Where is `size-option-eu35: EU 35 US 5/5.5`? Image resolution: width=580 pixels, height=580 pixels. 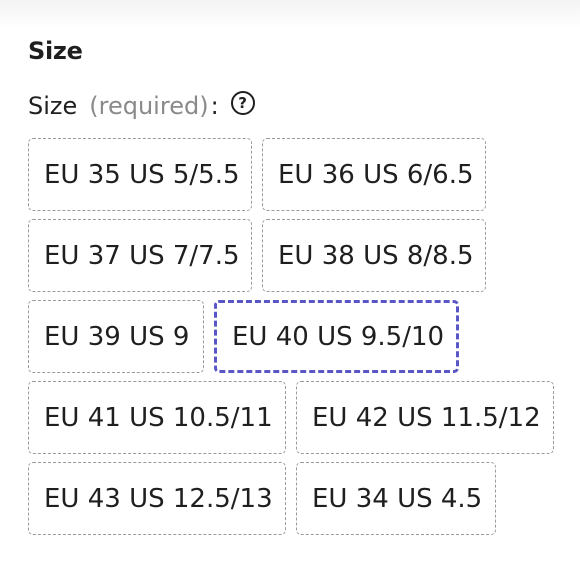 size-option-eu35: EU 35 US 5/5.5 is located at coordinates (140, 174).